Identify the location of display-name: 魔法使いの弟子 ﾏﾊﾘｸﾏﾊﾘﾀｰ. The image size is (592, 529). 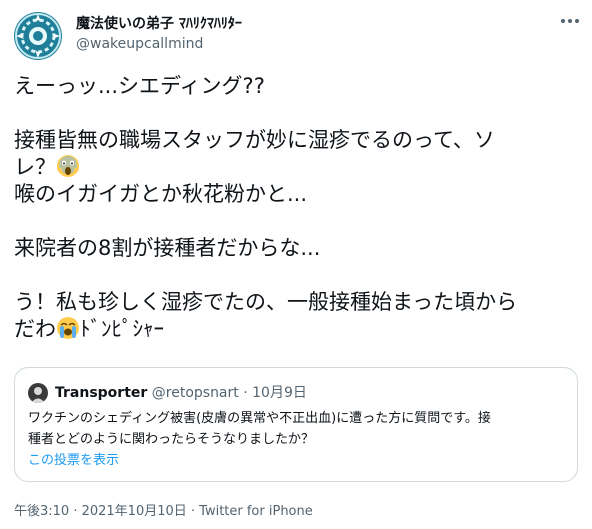
(159, 23).